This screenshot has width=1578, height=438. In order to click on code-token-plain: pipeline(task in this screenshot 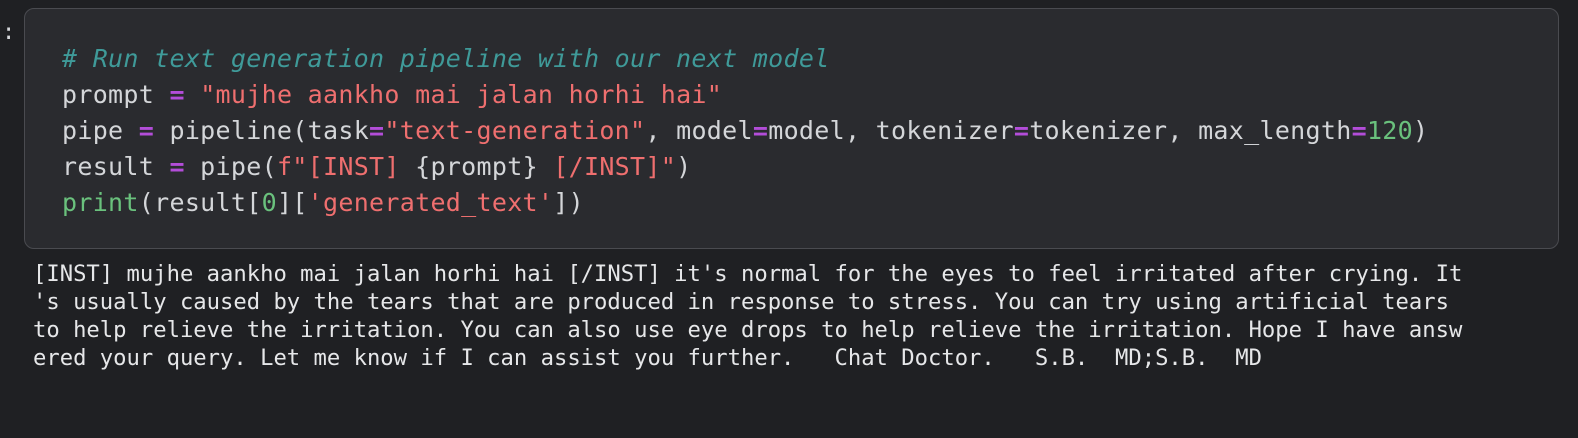, I will do `click(262, 130)`.